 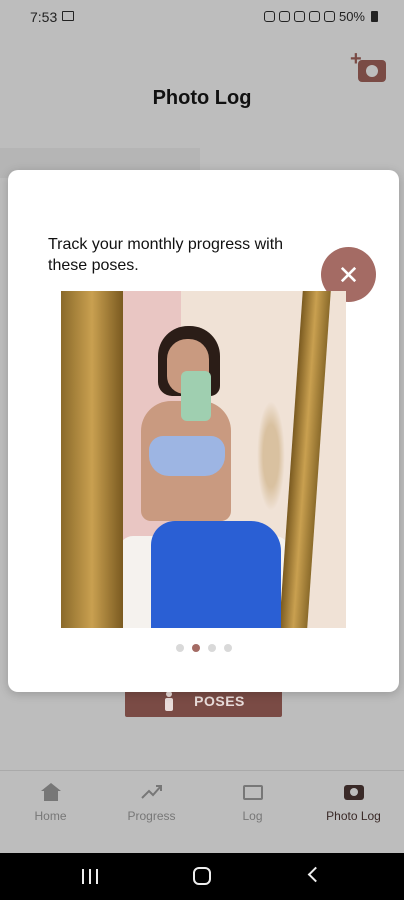 I want to click on system-nav-bar, so click(x=202, y=876).